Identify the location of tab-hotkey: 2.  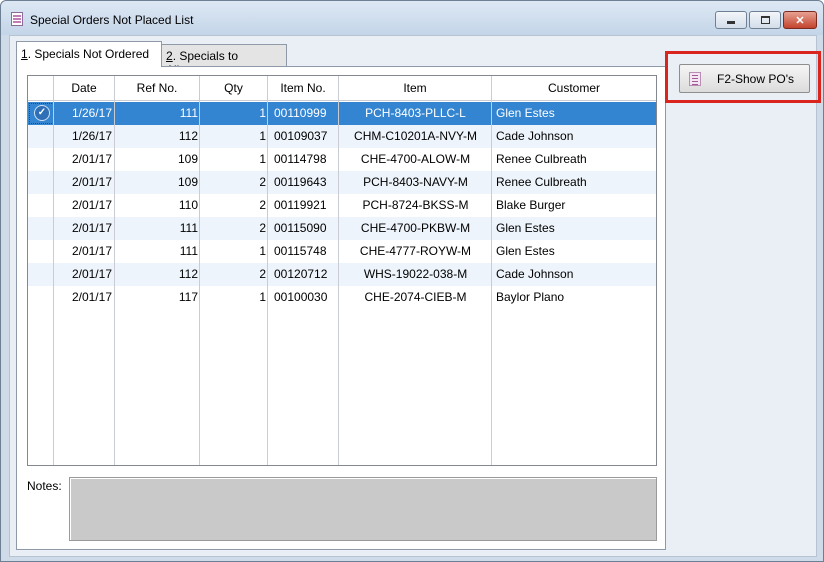
(169, 56).